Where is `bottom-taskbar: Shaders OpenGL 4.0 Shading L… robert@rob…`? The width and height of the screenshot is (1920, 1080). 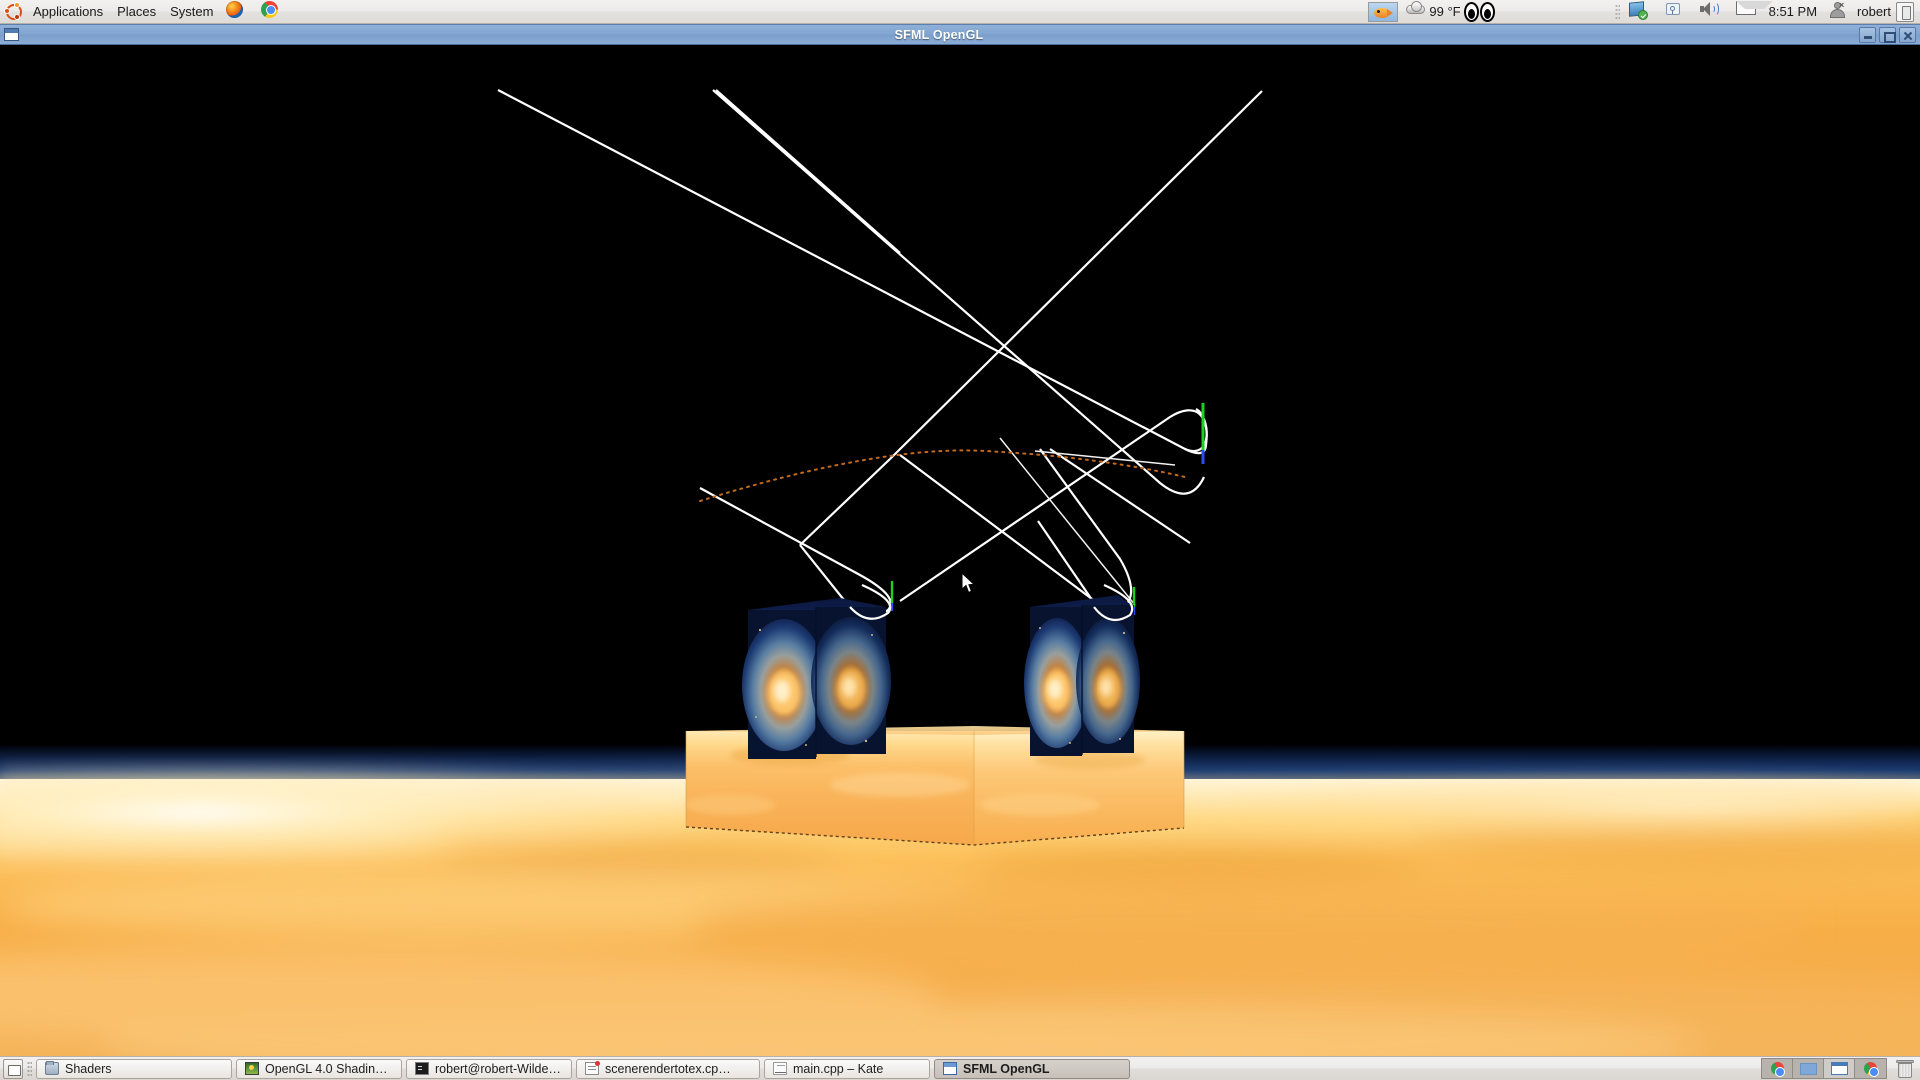 bottom-taskbar: Shaders OpenGL 4.0 Shading L… robert@rob… is located at coordinates (960, 1068).